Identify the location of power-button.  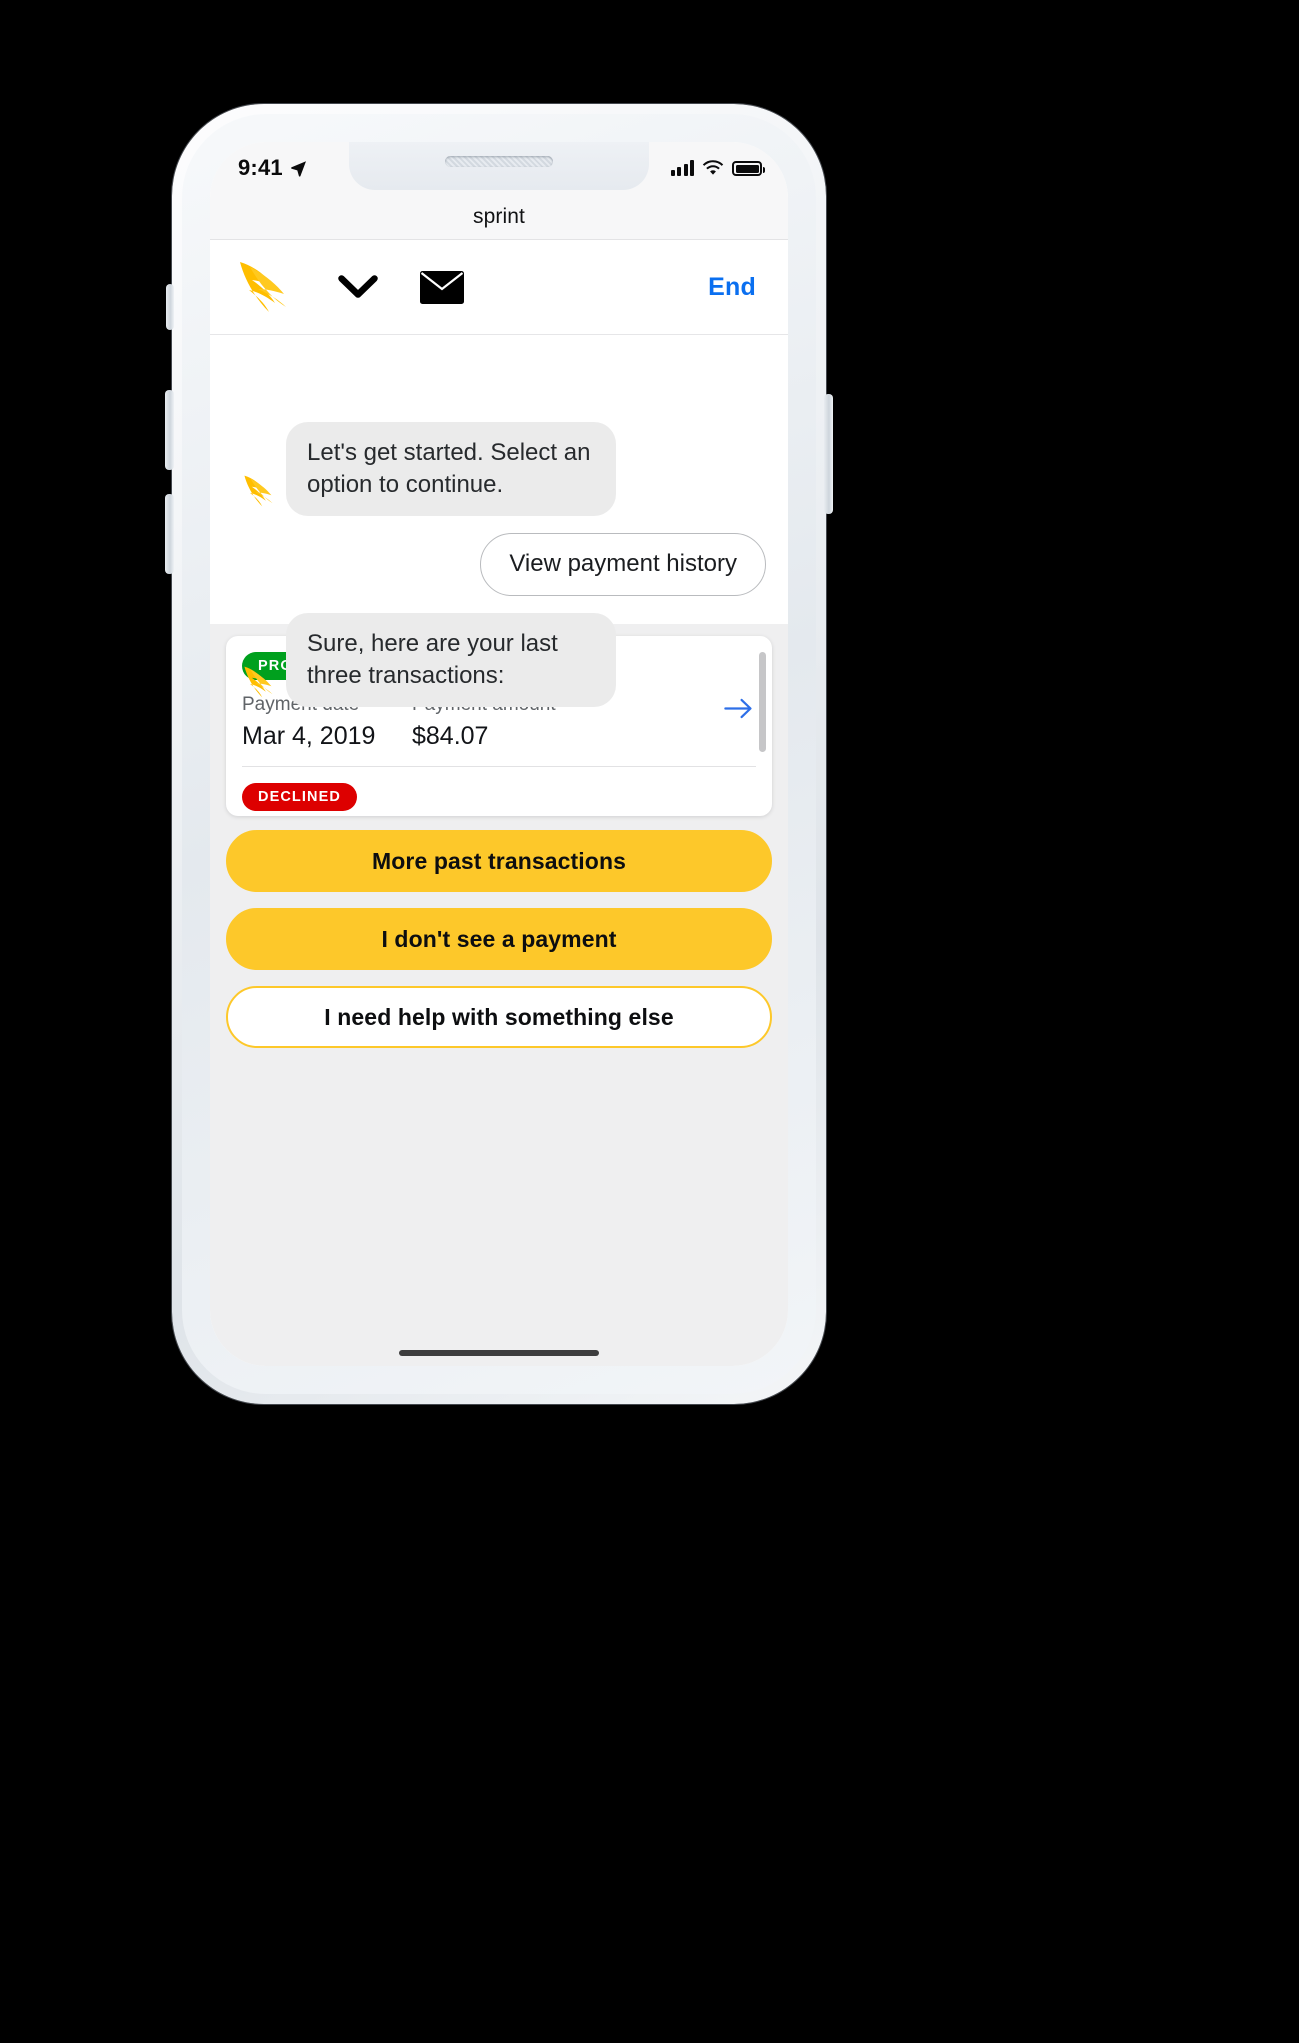
(828, 454).